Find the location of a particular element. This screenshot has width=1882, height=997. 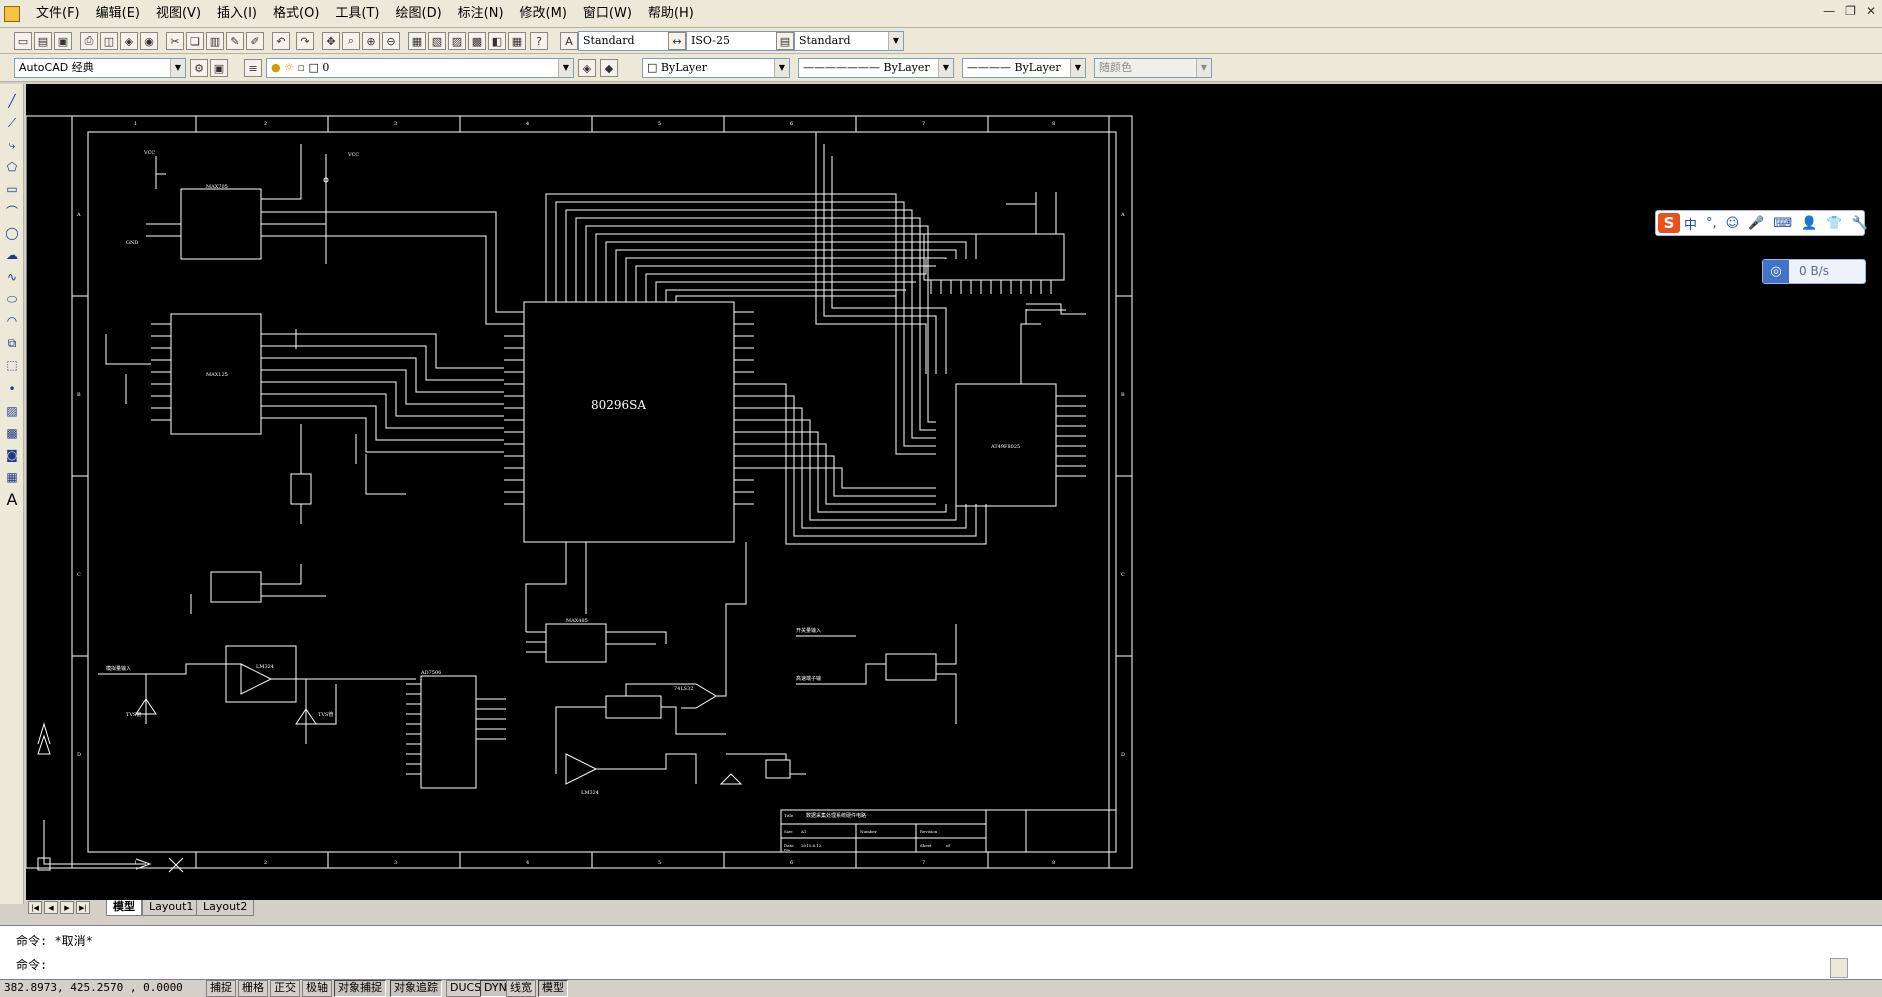

print-icon: ⎙ is located at coordinates (89, 41).